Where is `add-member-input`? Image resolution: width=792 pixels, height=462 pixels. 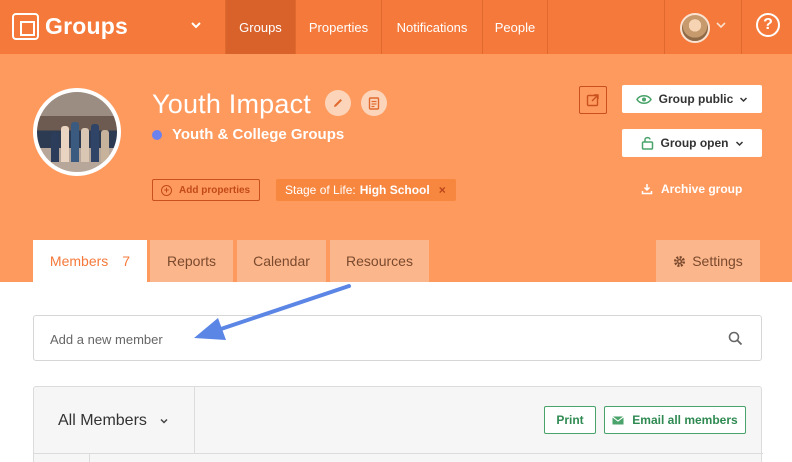 add-member-input is located at coordinates (350, 339).